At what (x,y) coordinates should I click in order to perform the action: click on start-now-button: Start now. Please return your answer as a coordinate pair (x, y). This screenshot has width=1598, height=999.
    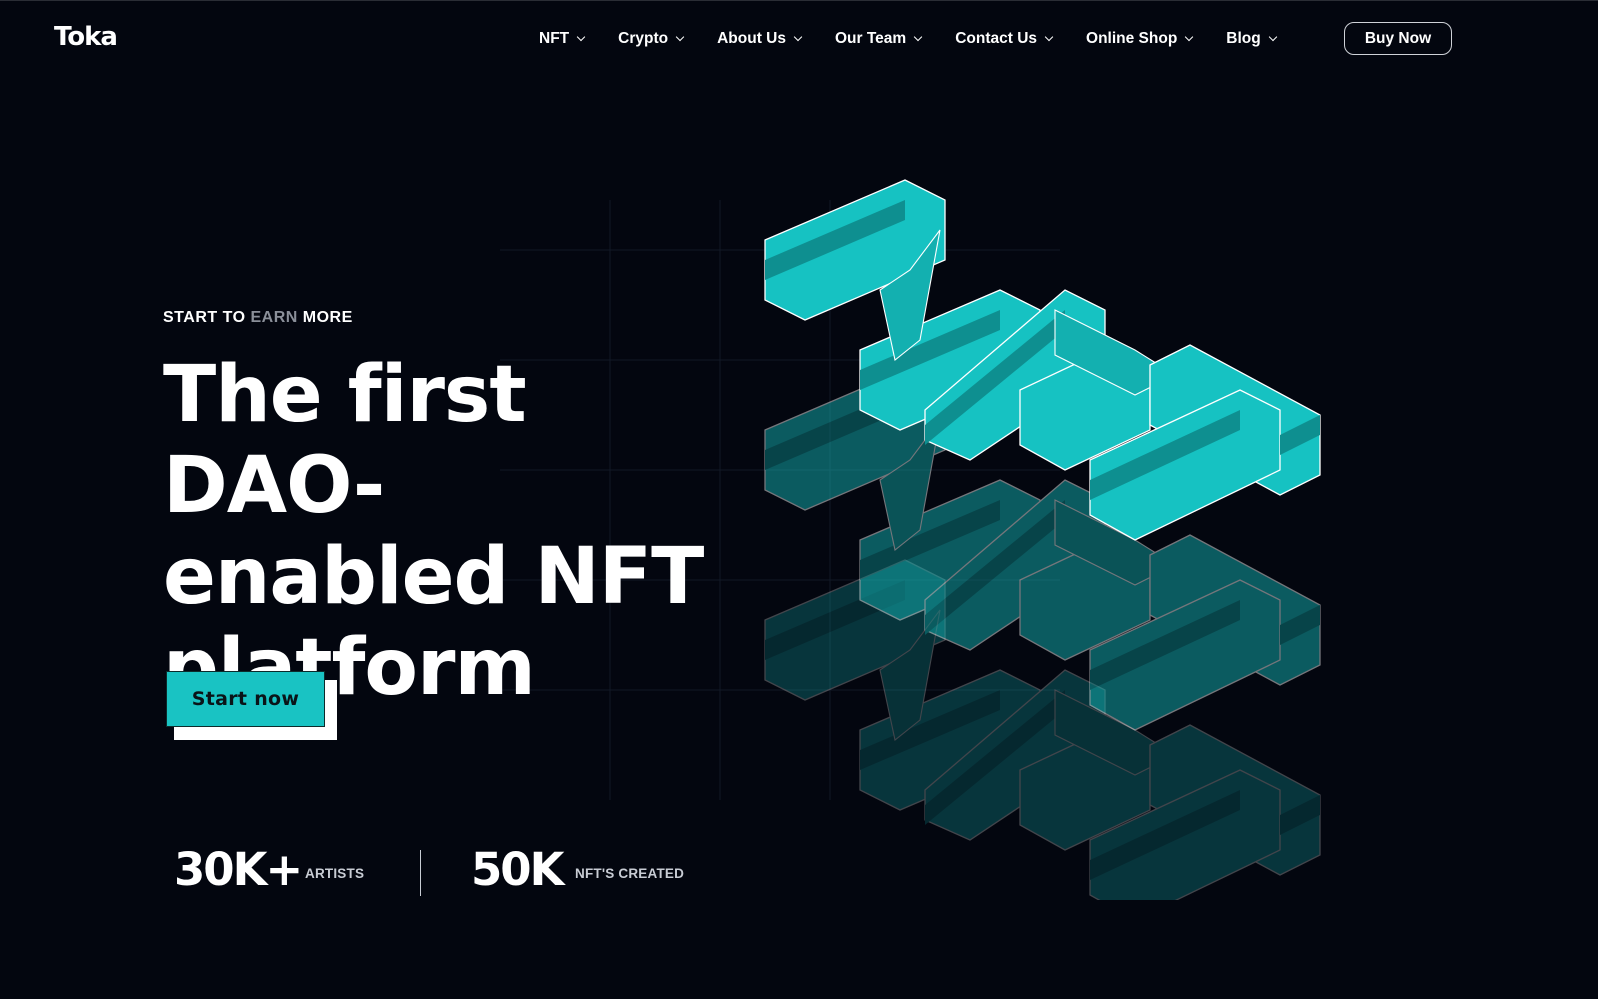
    Looking at the image, I should click on (245, 699).